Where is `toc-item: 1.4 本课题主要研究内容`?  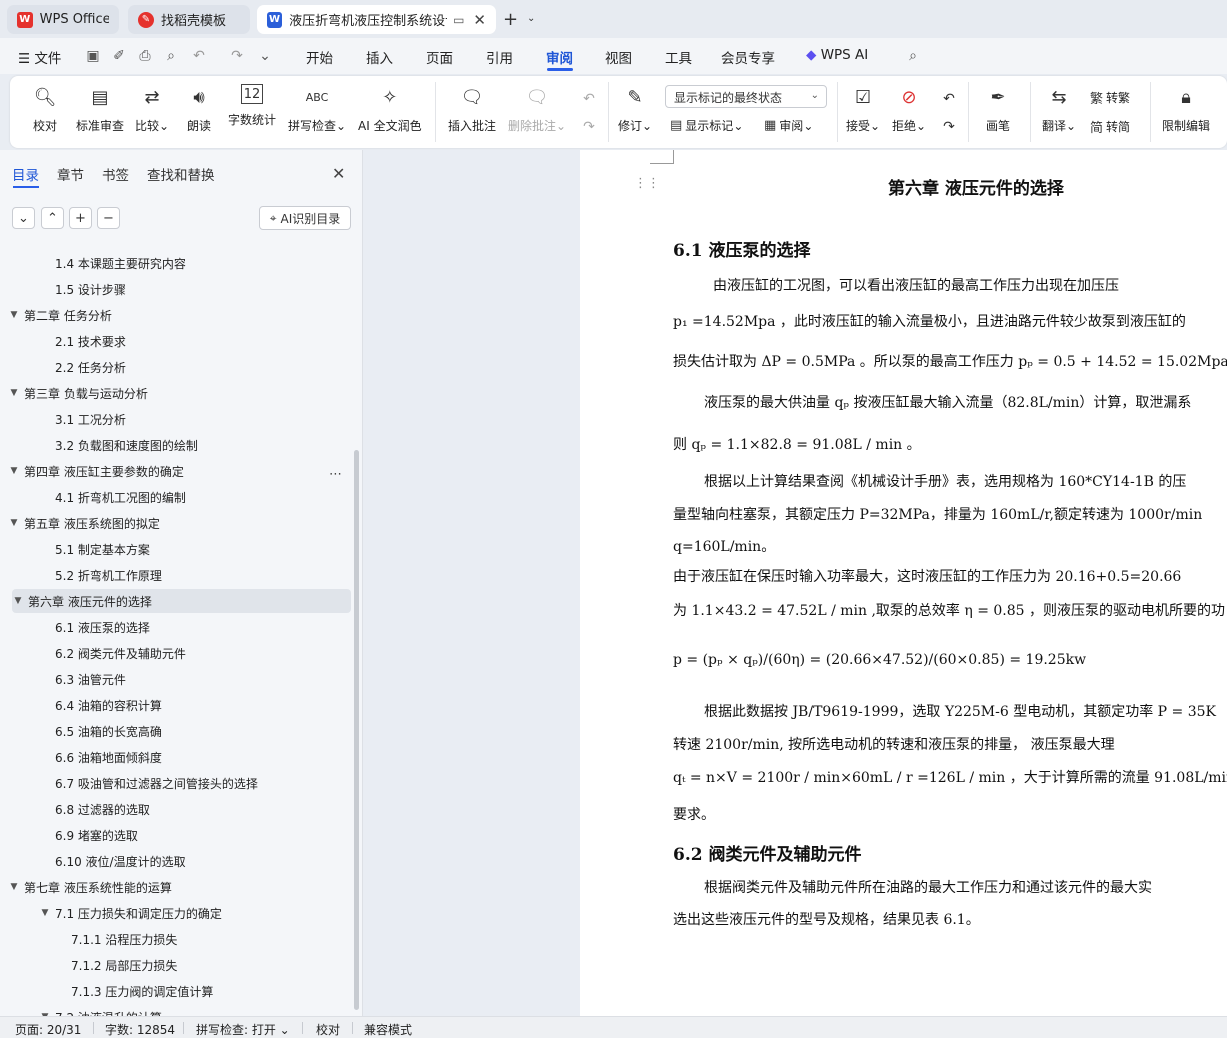
toc-item: 1.4 本课题主要研究内容 is located at coordinates (175, 263).